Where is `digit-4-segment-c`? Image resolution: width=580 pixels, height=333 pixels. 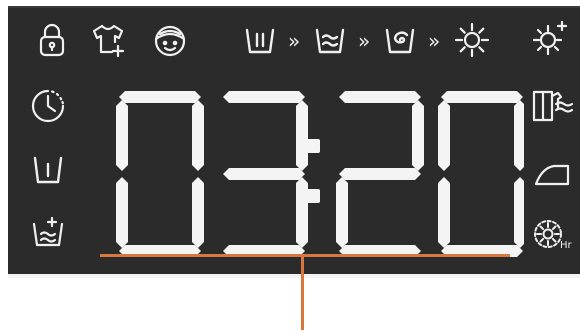 digit-4-segment-c is located at coordinates (519, 212).